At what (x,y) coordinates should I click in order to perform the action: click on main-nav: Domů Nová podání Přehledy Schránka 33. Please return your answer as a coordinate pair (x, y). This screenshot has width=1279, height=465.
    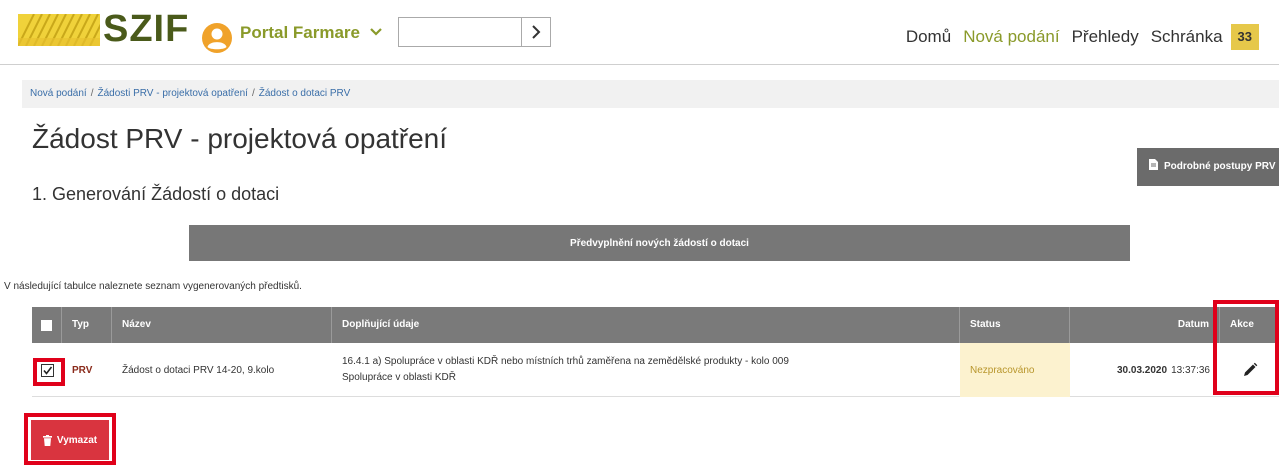
    Looking at the image, I should click on (1076, 37).